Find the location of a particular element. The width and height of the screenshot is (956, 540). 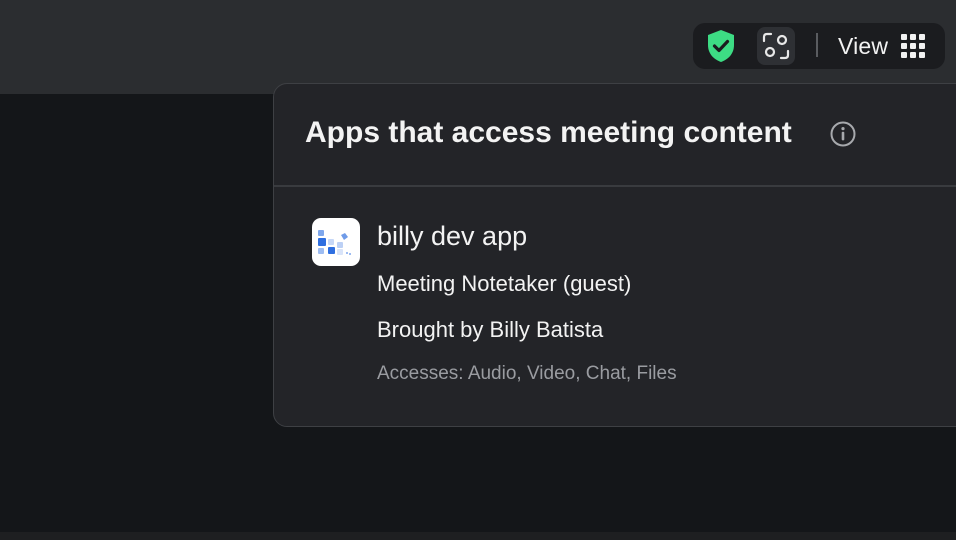

app-name: billy dev app is located at coordinates (452, 236).